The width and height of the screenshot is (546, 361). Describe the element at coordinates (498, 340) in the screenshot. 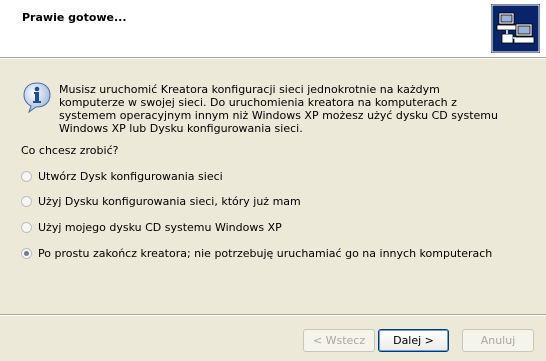

I see `cancel-button: Anuluj` at that location.